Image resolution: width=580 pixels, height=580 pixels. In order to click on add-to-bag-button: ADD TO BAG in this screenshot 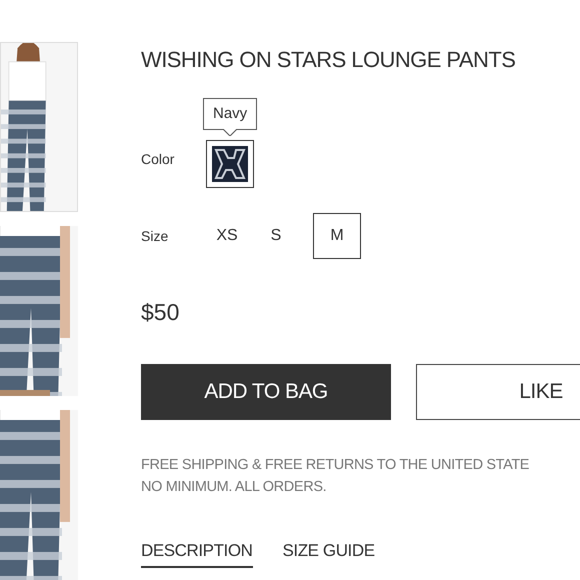, I will do `click(266, 392)`.